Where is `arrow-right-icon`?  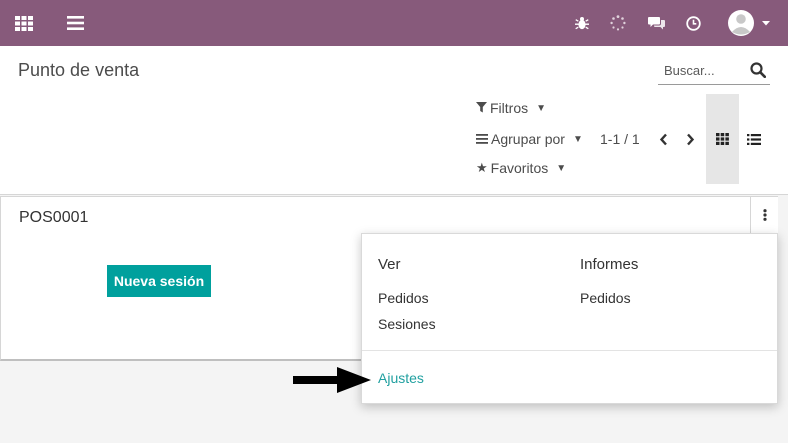 arrow-right-icon is located at coordinates (332, 382).